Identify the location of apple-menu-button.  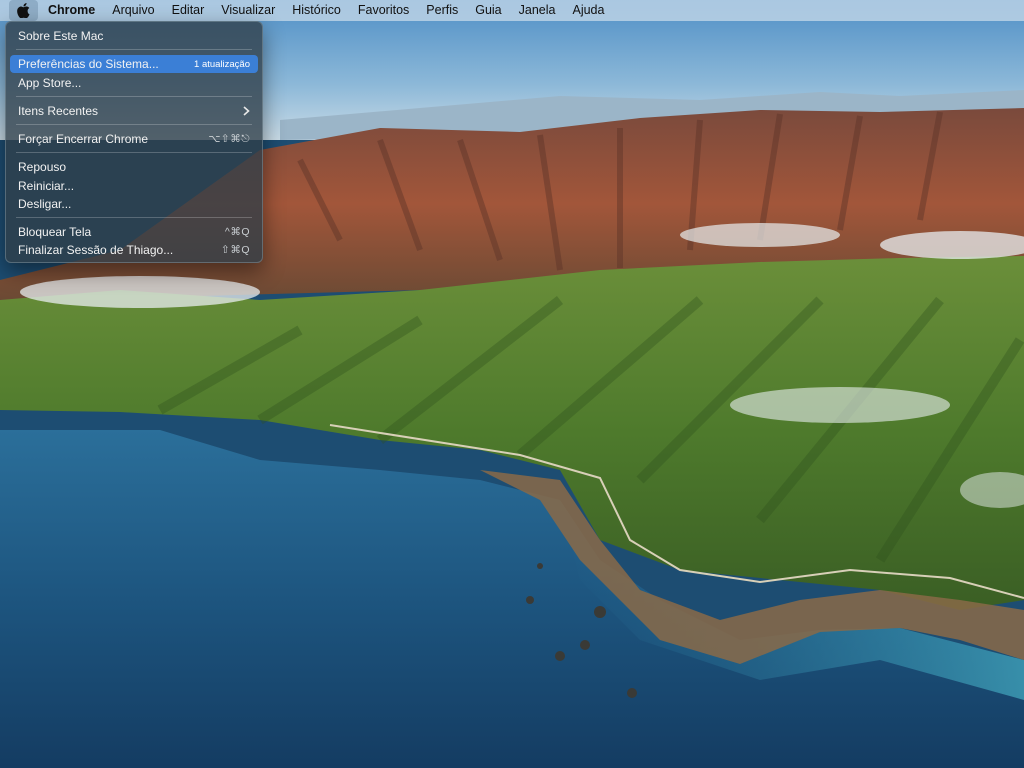
(23, 10).